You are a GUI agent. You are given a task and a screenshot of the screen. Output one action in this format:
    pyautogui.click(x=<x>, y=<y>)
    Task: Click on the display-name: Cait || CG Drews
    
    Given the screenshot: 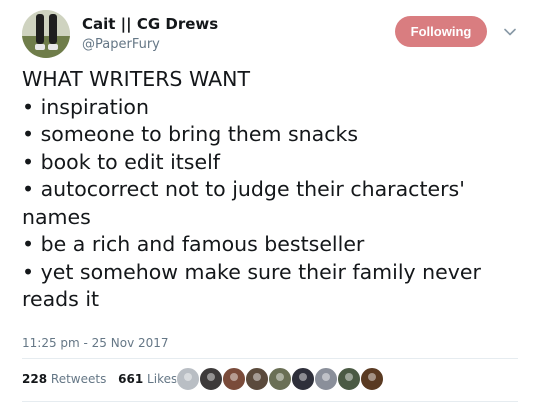 What is the action you would take?
    pyautogui.click(x=150, y=24)
    